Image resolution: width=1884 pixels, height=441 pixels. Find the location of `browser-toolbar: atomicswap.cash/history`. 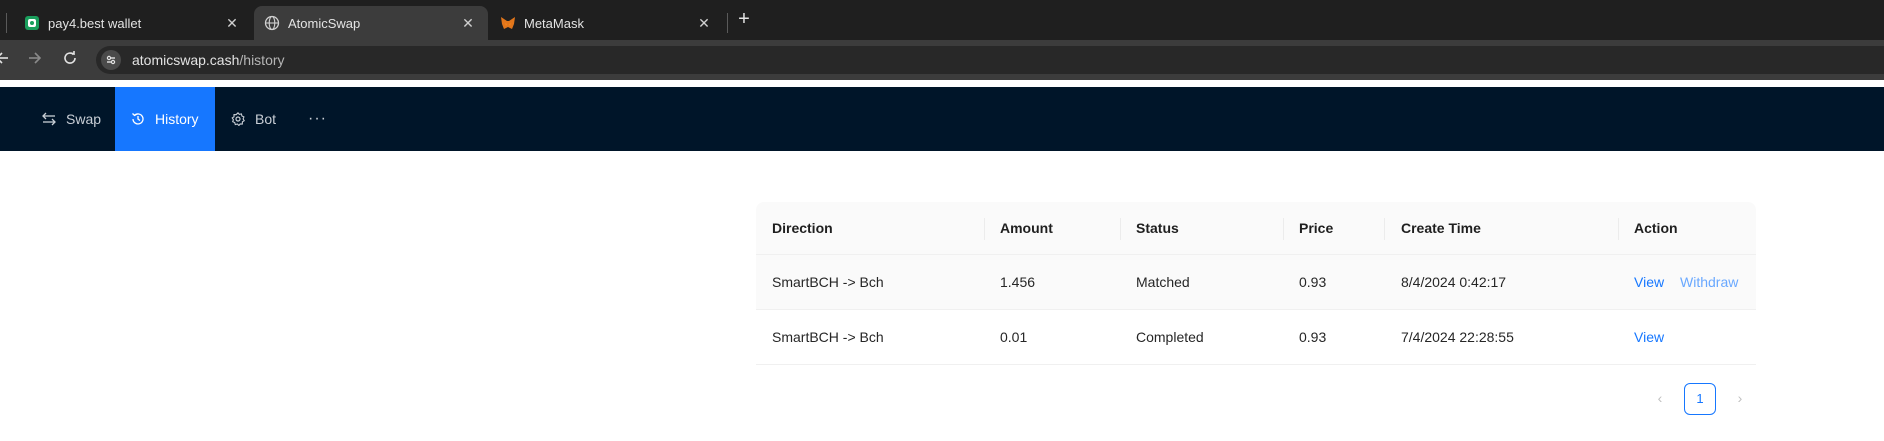

browser-toolbar: atomicswap.cash/history is located at coordinates (942, 60).